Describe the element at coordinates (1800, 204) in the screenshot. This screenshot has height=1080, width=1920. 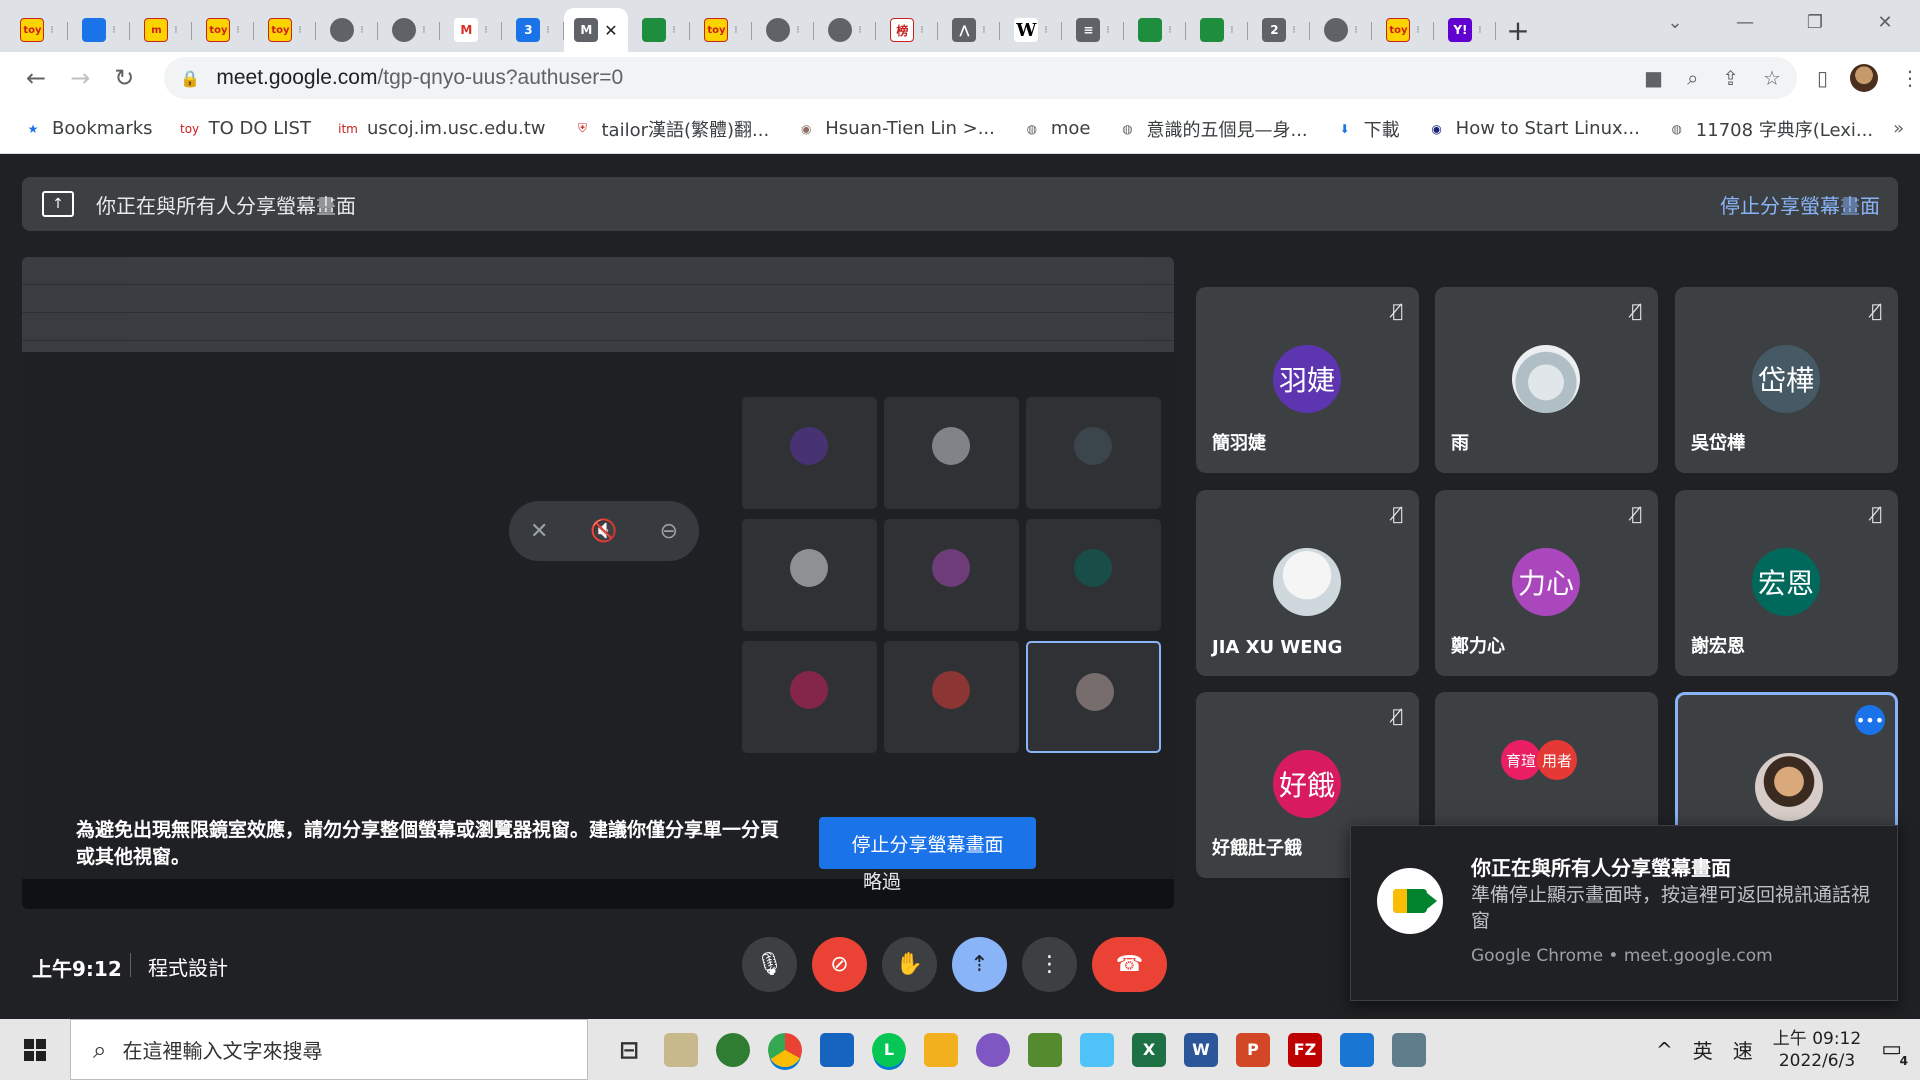
I see `banner-stop-sharing-link: 停止分享螢幕畫面` at that location.